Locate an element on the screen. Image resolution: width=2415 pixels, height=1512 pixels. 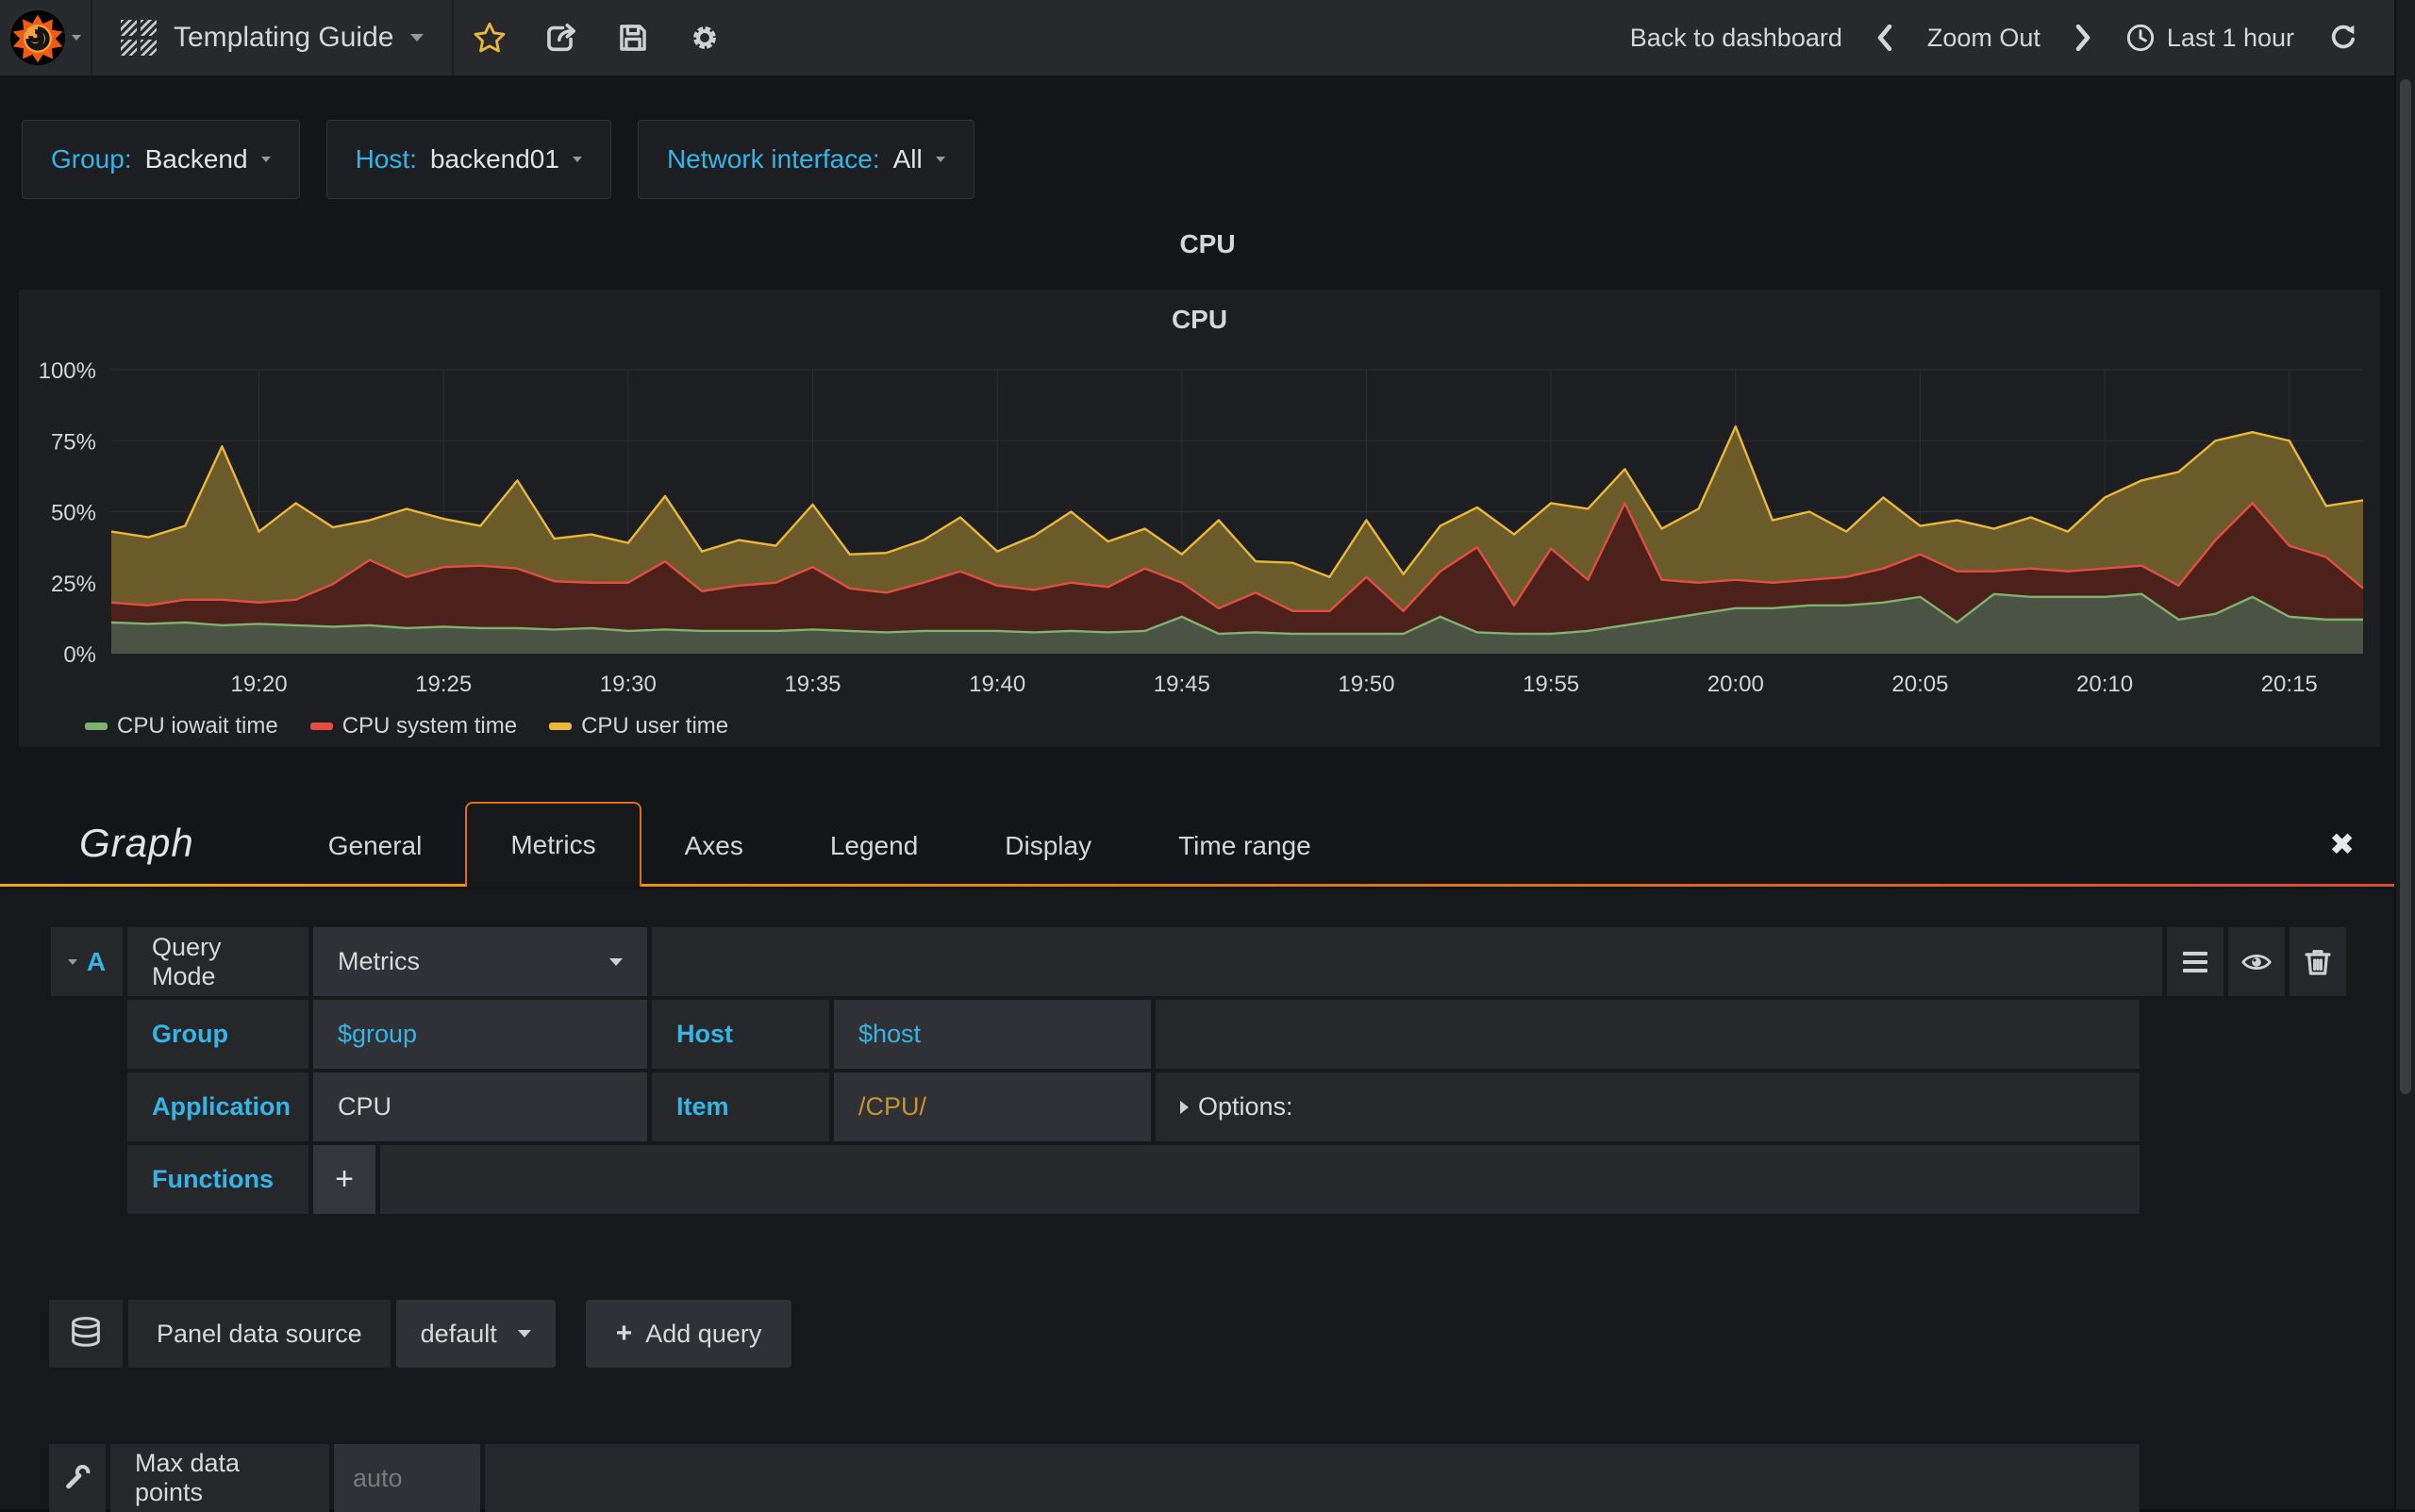
query-row-functions: Functions + is located at coordinates (1096, 1179).